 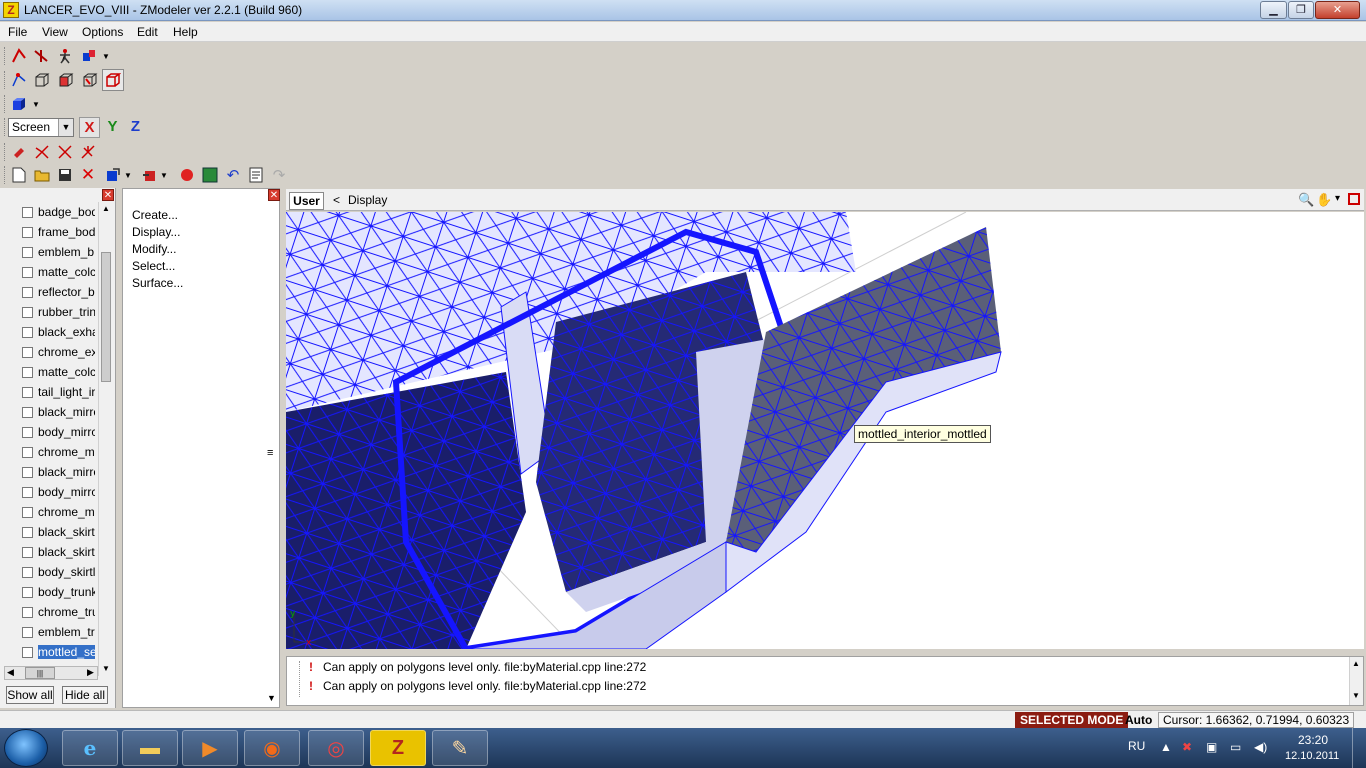 What do you see at coordinates (51, 673) in the screenshot?
I see `horizontal-scrollbar: ◀ ||| ▶` at bounding box center [51, 673].